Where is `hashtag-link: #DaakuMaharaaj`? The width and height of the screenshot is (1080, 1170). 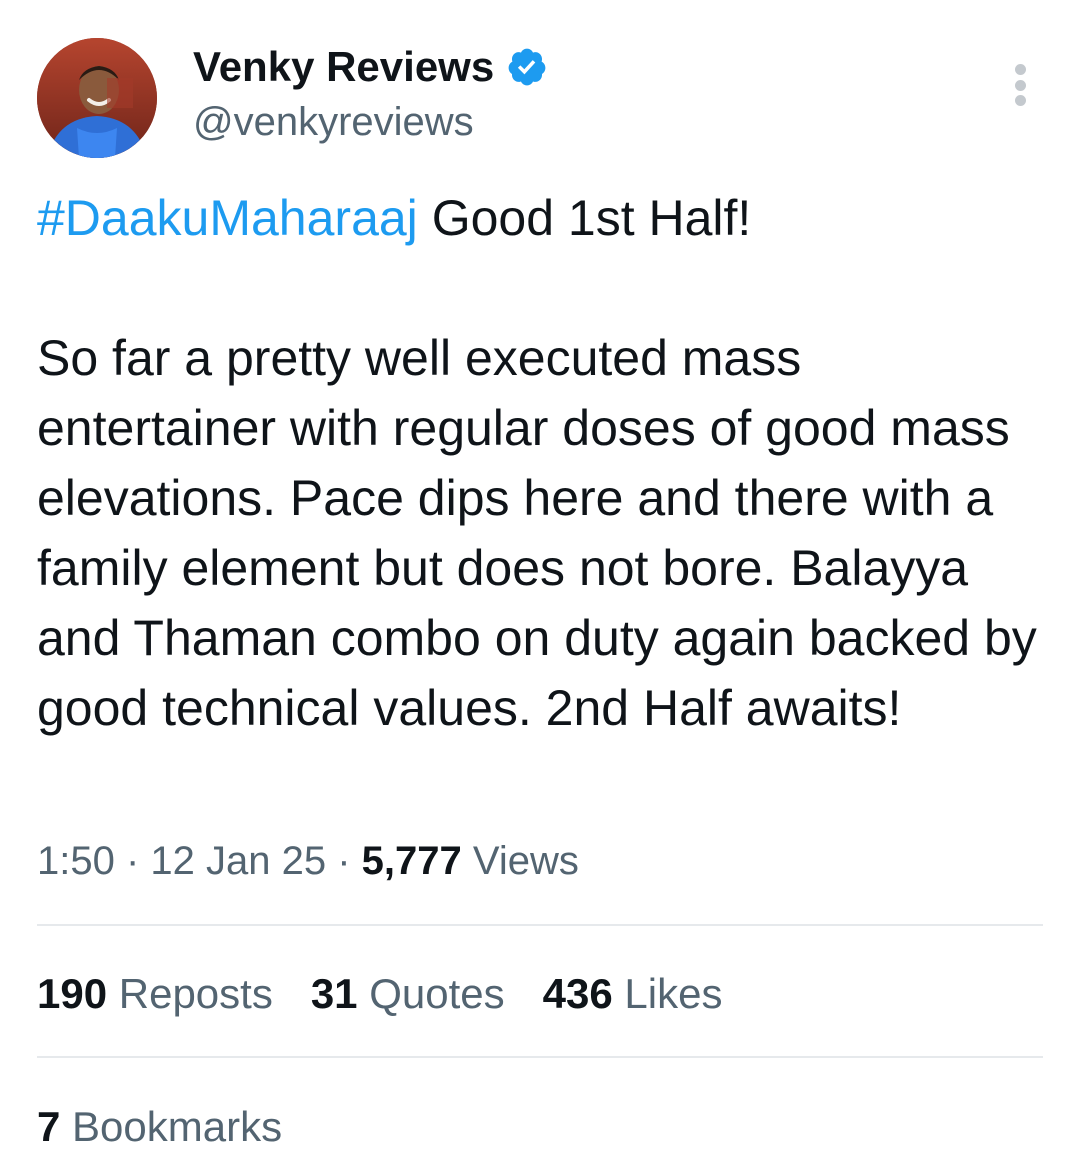
hashtag-link: #DaakuMaharaaj is located at coordinates (227, 218).